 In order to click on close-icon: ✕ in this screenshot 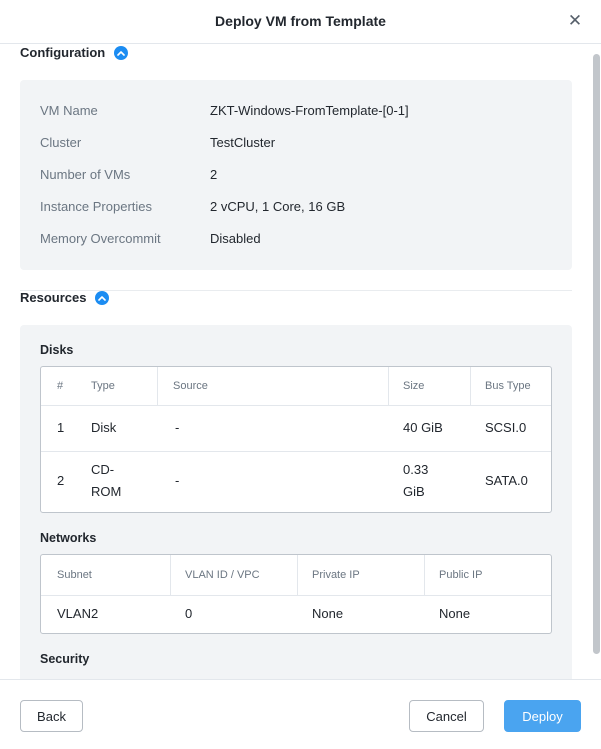, I will do `click(575, 21)`.